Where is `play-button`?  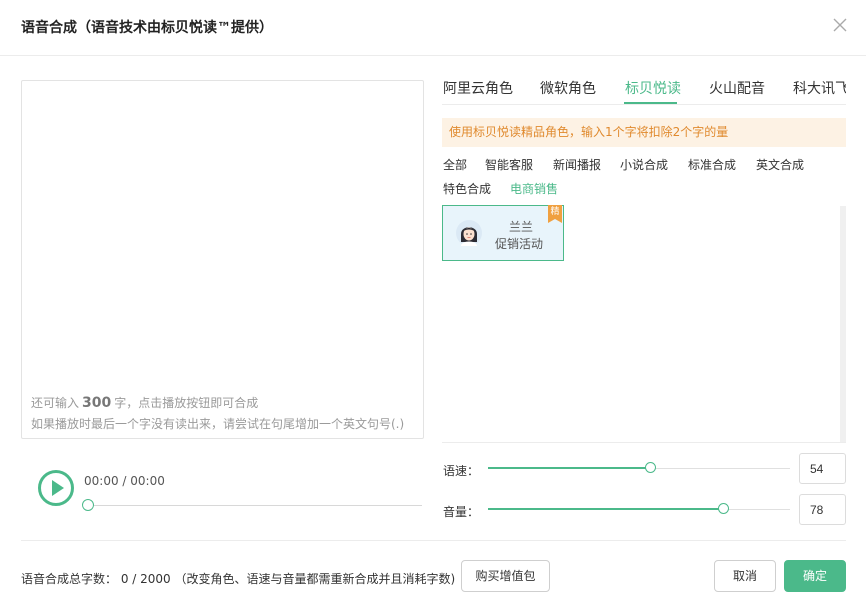 play-button is located at coordinates (56, 488).